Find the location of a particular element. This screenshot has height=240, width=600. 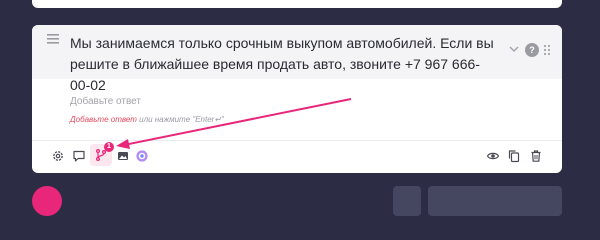

answer-hint: Добавьте ответ или нажмите "Enter↵" is located at coordinates (147, 119).